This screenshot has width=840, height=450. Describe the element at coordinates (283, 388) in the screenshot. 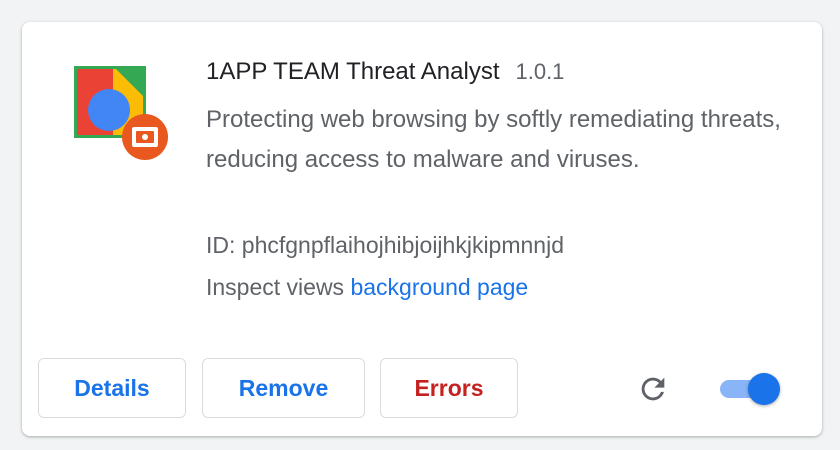

I see `remove-button: Remove` at that location.